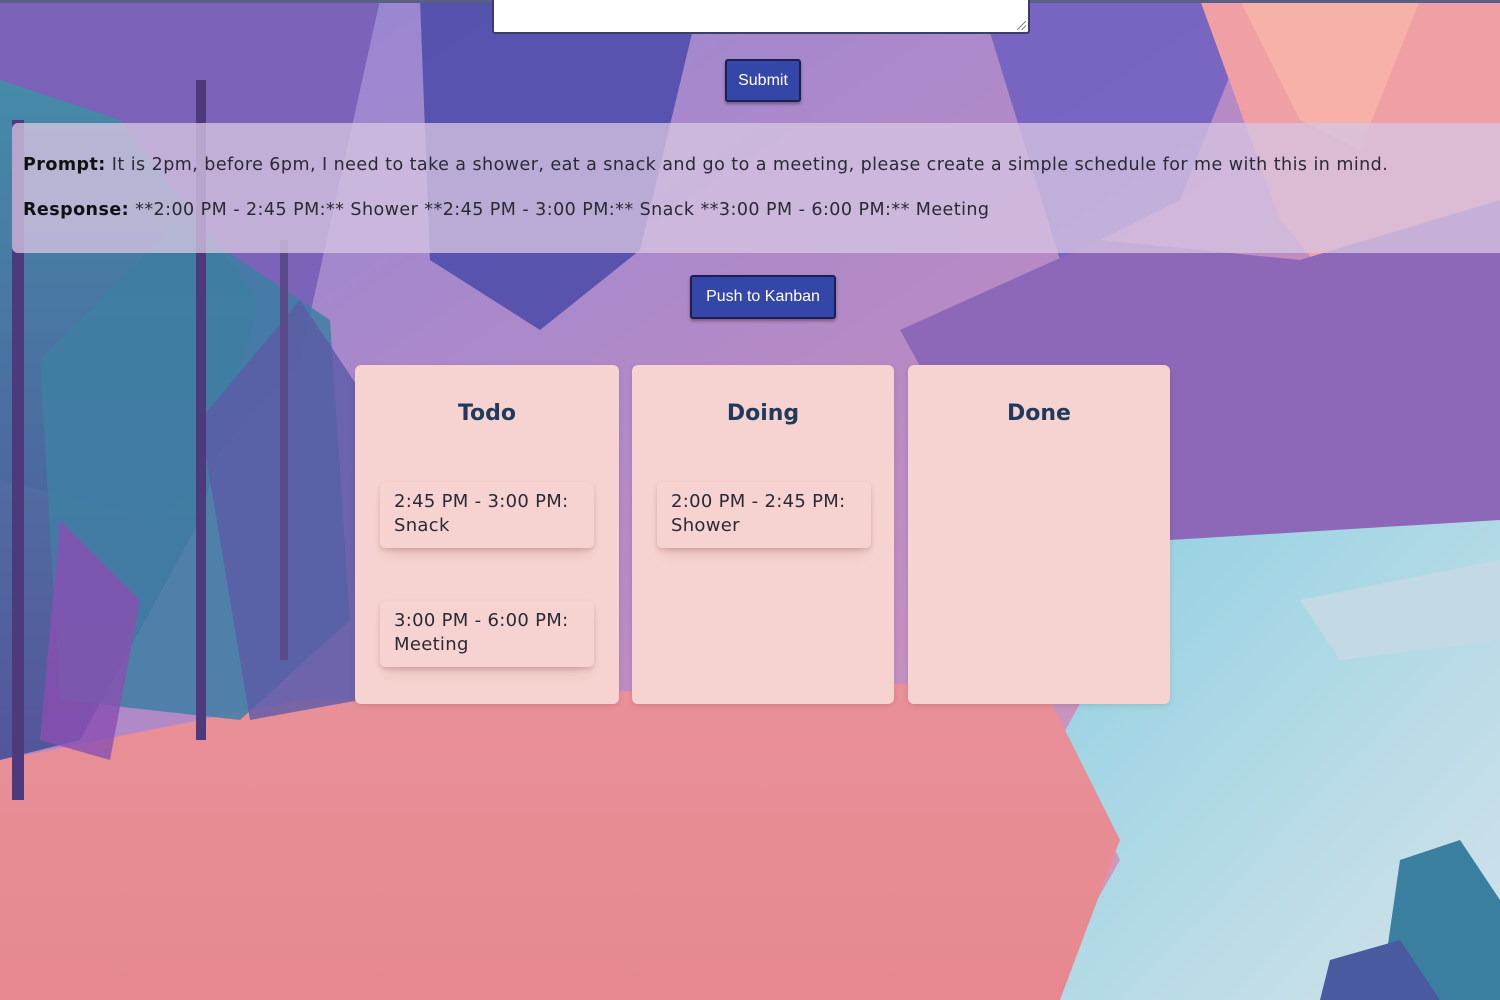  I want to click on kanban-card: 2:45 PM - 3:00 PM: Snack, so click(487, 515).